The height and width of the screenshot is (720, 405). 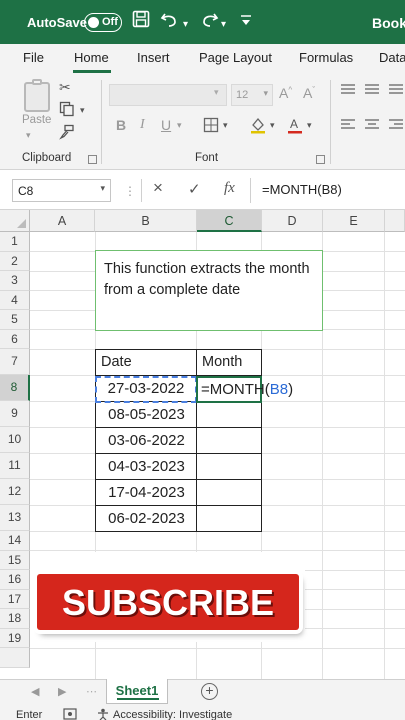 What do you see at coordinates (170, 22) in the screenshot?
I see `undo-icon` at bounding box center [170, 22].